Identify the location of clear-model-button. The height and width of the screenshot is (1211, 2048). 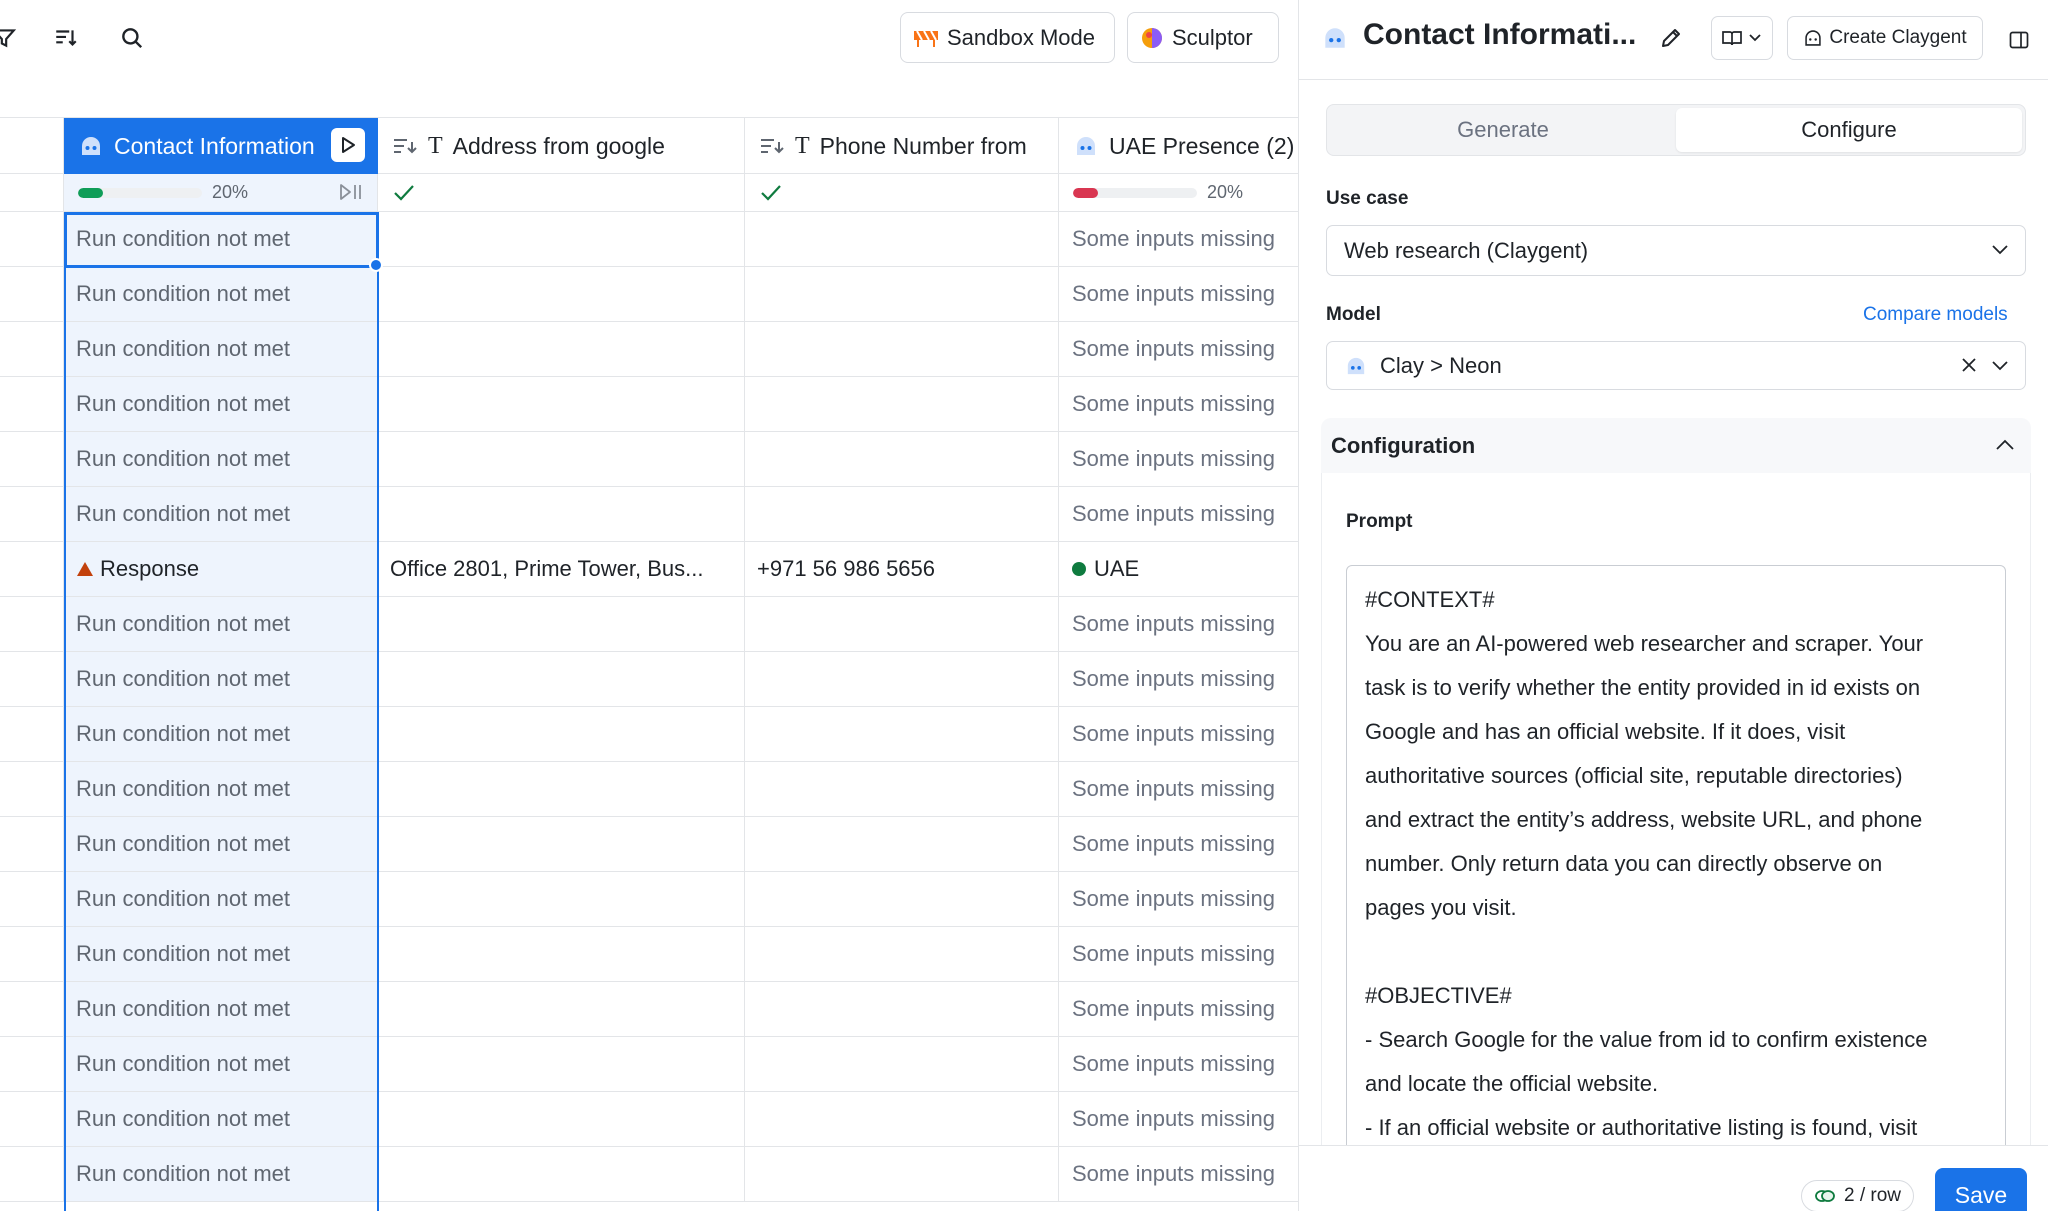
(1969, 368).